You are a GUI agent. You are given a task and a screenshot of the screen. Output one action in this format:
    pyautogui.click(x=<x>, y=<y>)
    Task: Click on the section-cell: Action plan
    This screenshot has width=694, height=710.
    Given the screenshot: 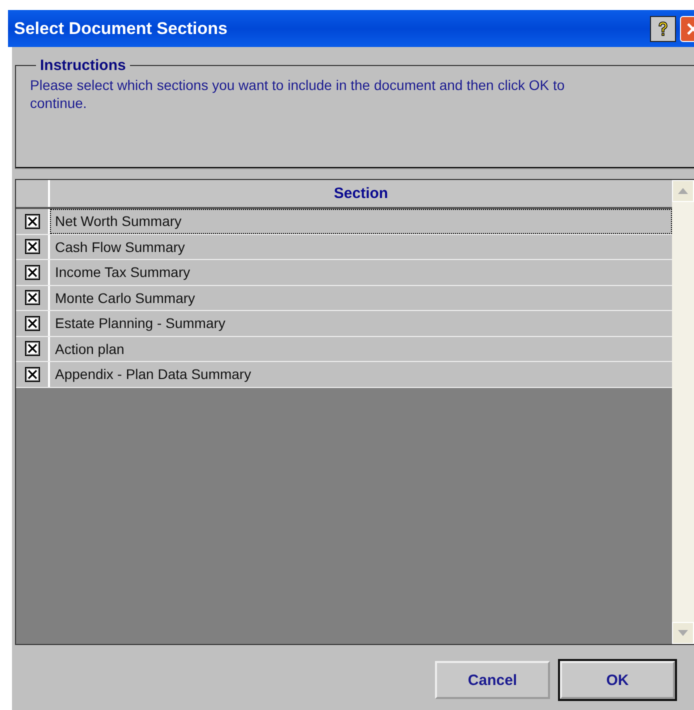 What is the action you would take?
    pyautogui.click(x=361, y=348)
    